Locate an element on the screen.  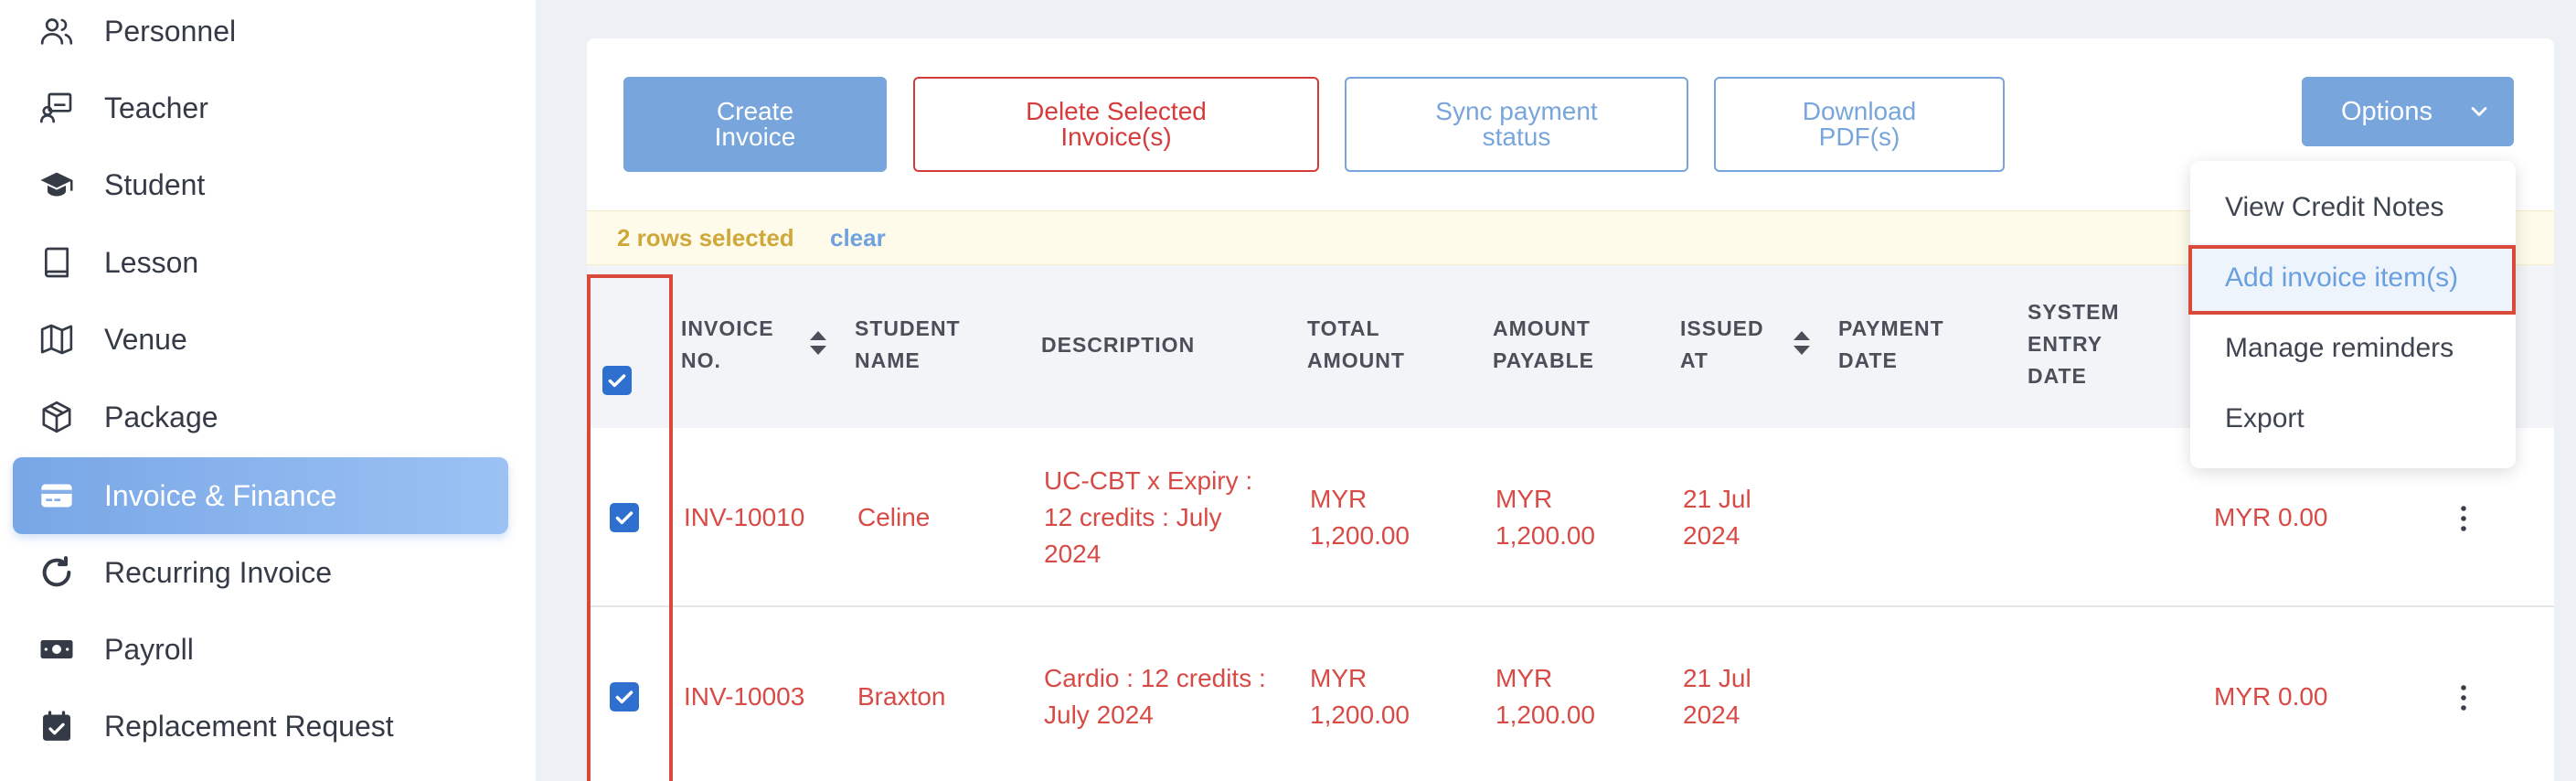
sidebar-item-label: Lesson is located at coordinates (151, 262).